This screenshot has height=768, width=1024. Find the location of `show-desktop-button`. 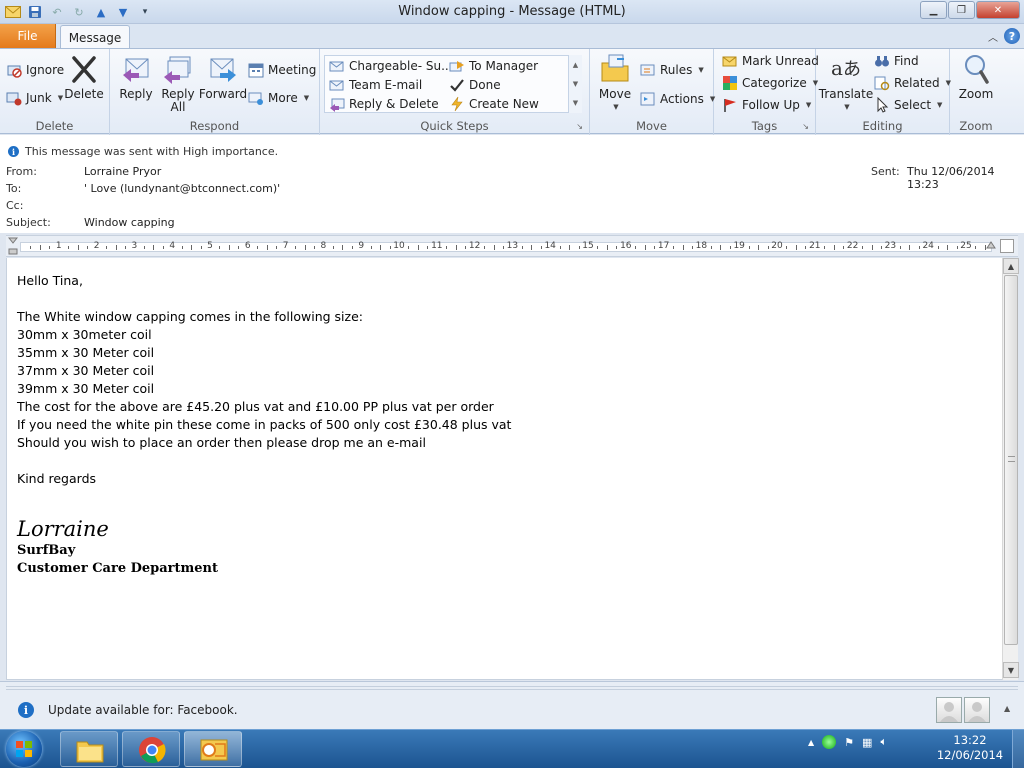

show-desktop-button is located at coordinates (1018, 749).